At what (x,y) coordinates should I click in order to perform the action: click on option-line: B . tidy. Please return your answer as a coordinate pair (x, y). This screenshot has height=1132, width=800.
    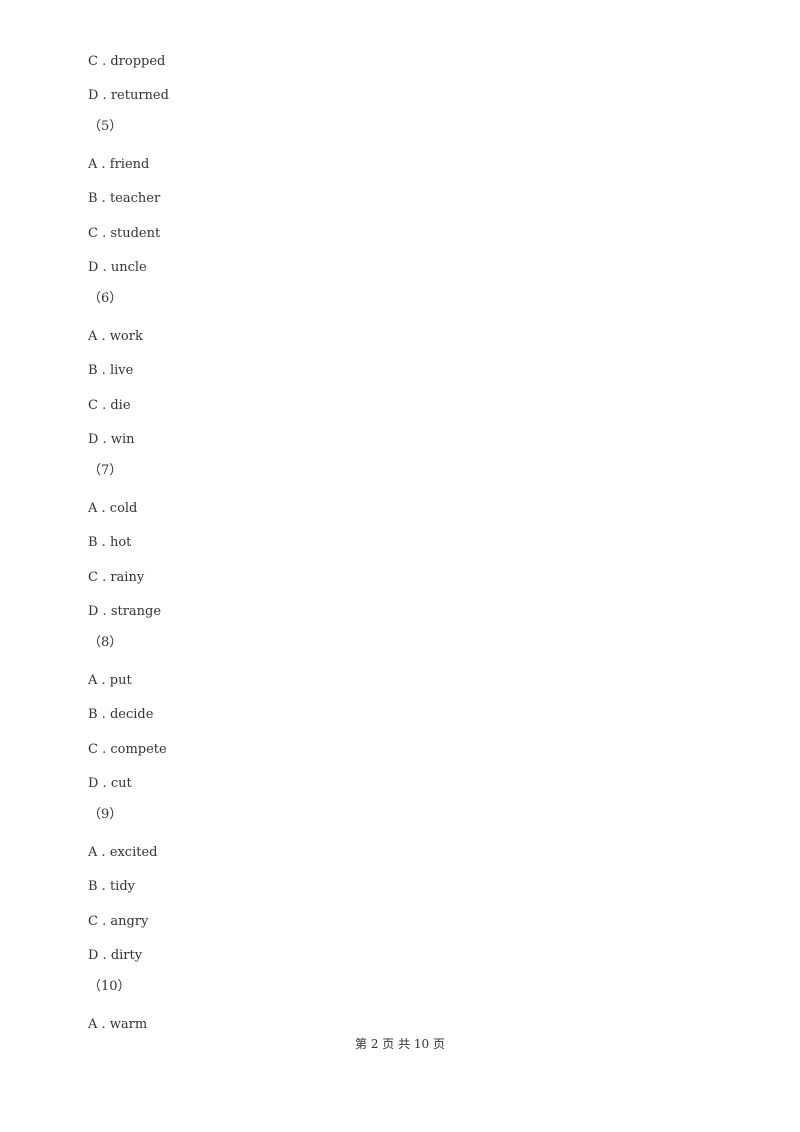
    Looking at the image, I should click on (111, 886).